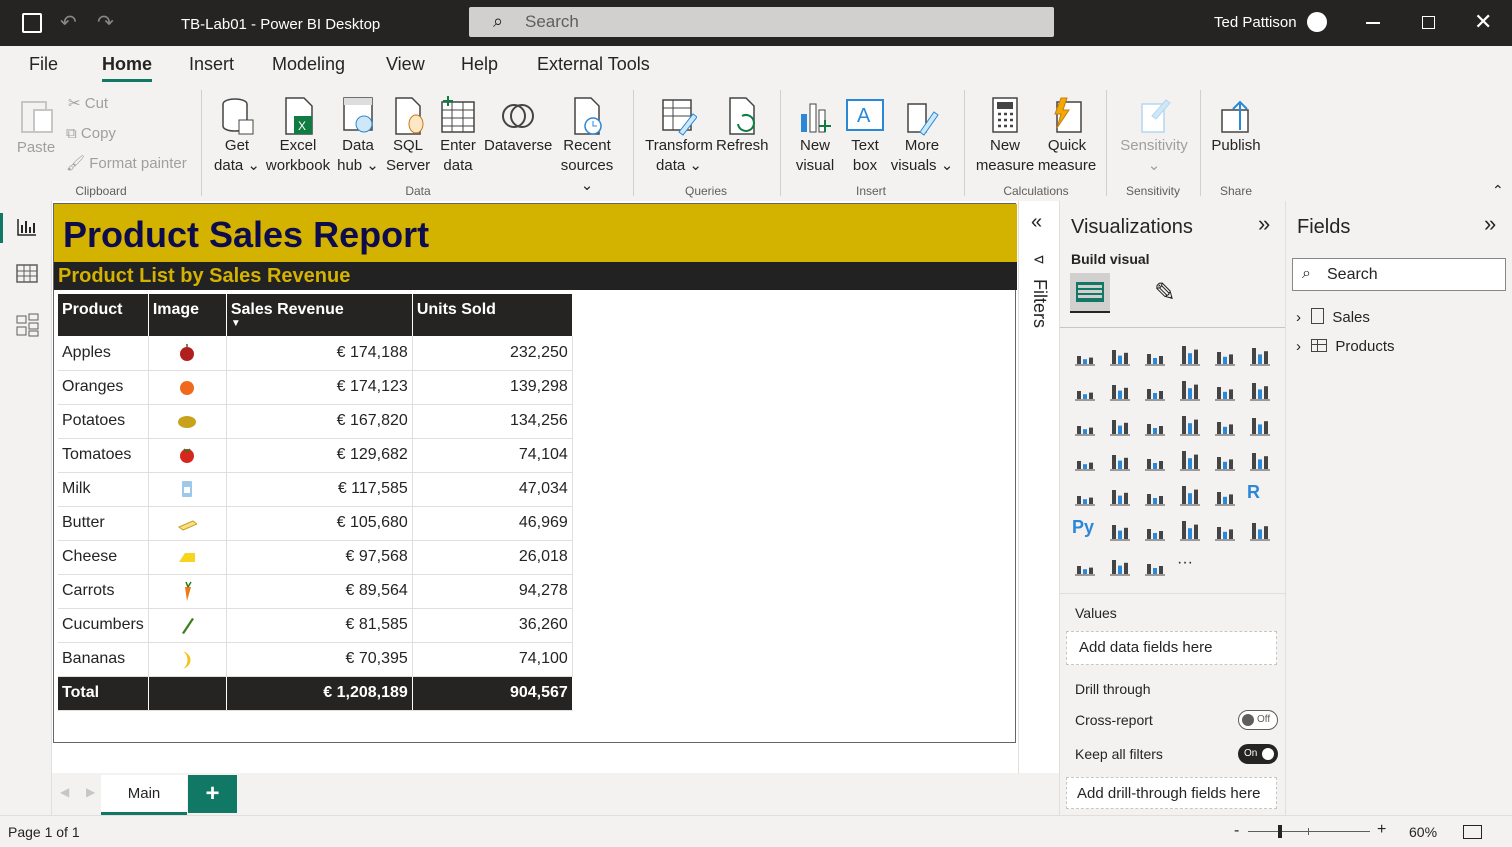  Describe the element at coordinates (1333, 317) in the screenshot. I see `field-table-sales: › Sales` at that location.